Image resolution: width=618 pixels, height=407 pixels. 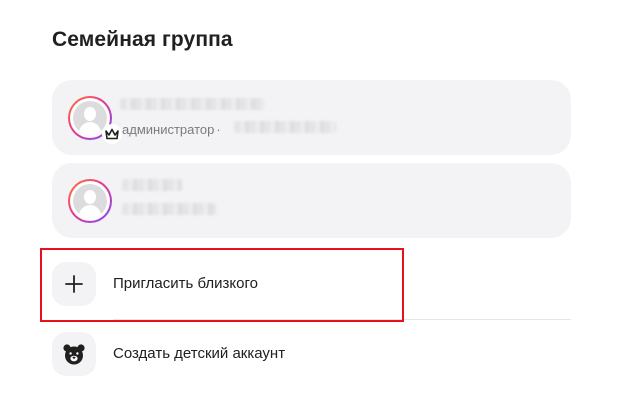 What do you see at coordinates (222, 285) in the screenshot?
I see `highlight-frame` at bounding box center [222, 285].